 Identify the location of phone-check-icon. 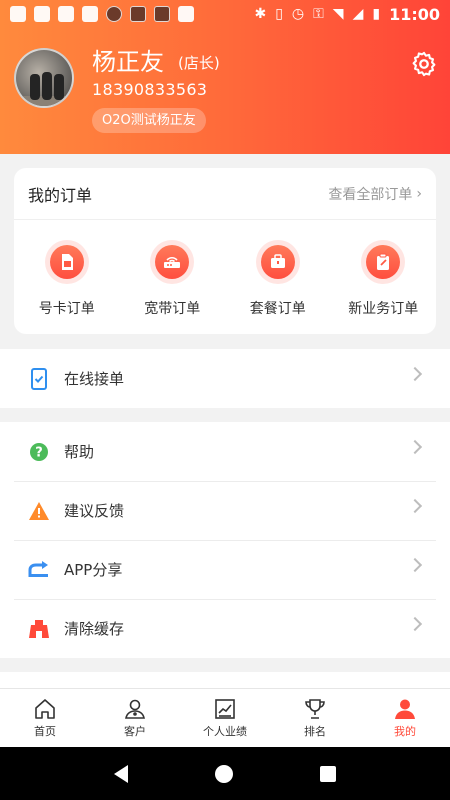
(39, 378).